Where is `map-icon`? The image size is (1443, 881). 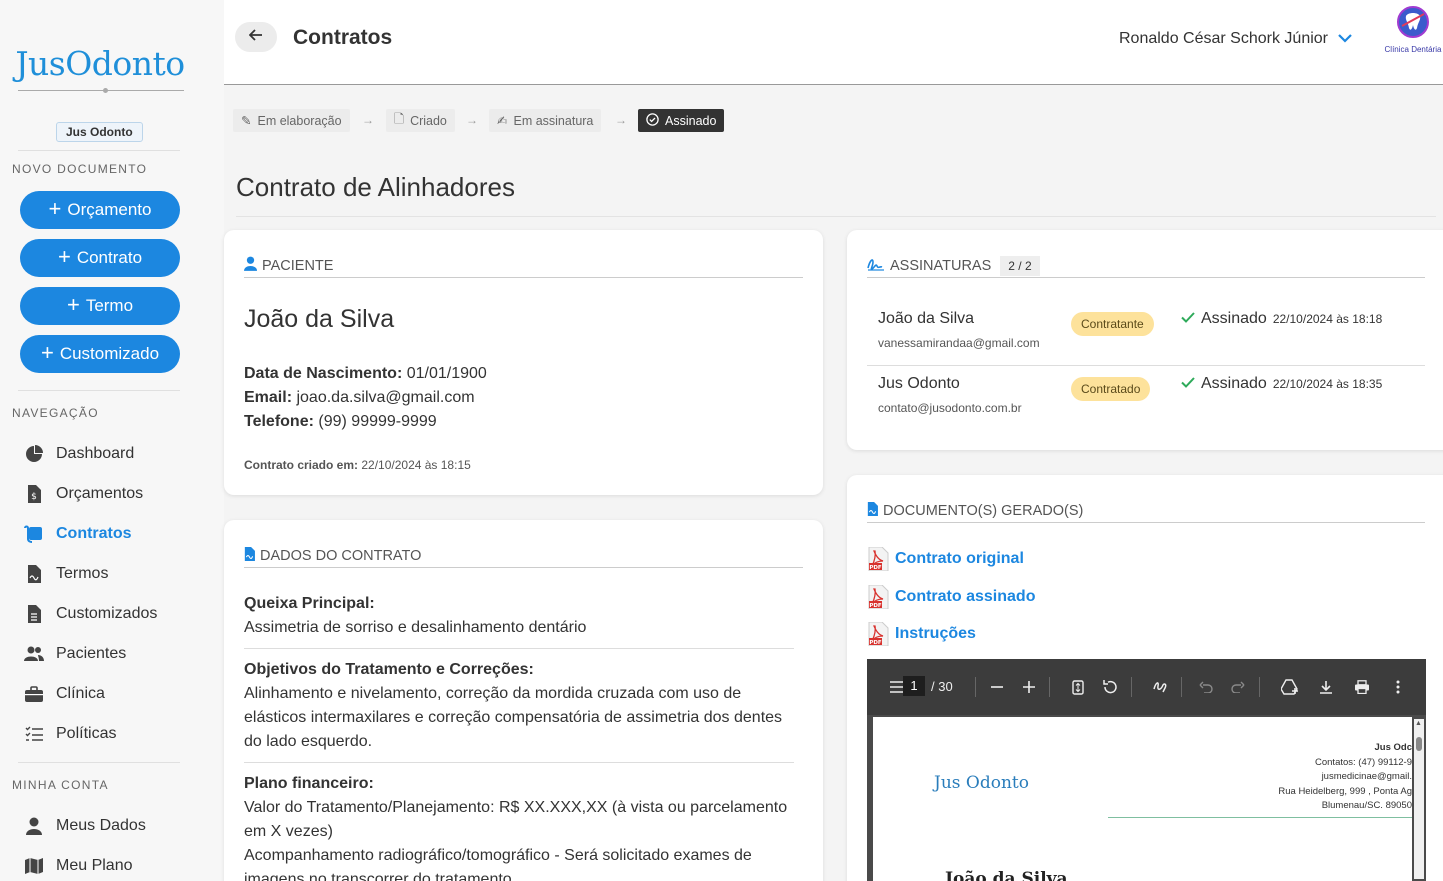 map-icon is located at coordinates (34, 866).